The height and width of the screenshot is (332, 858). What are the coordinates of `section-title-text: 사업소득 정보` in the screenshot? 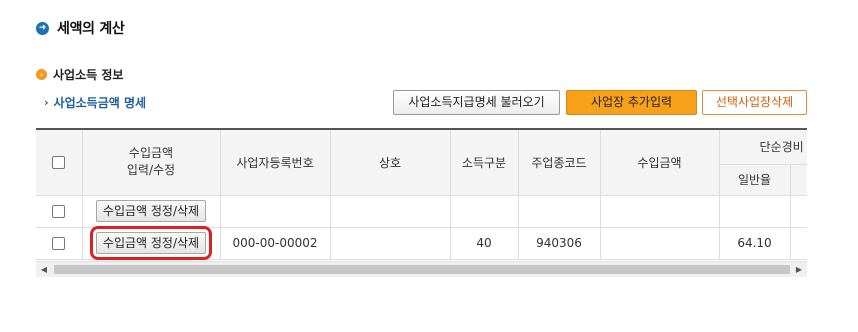 It's located at (88, 75).